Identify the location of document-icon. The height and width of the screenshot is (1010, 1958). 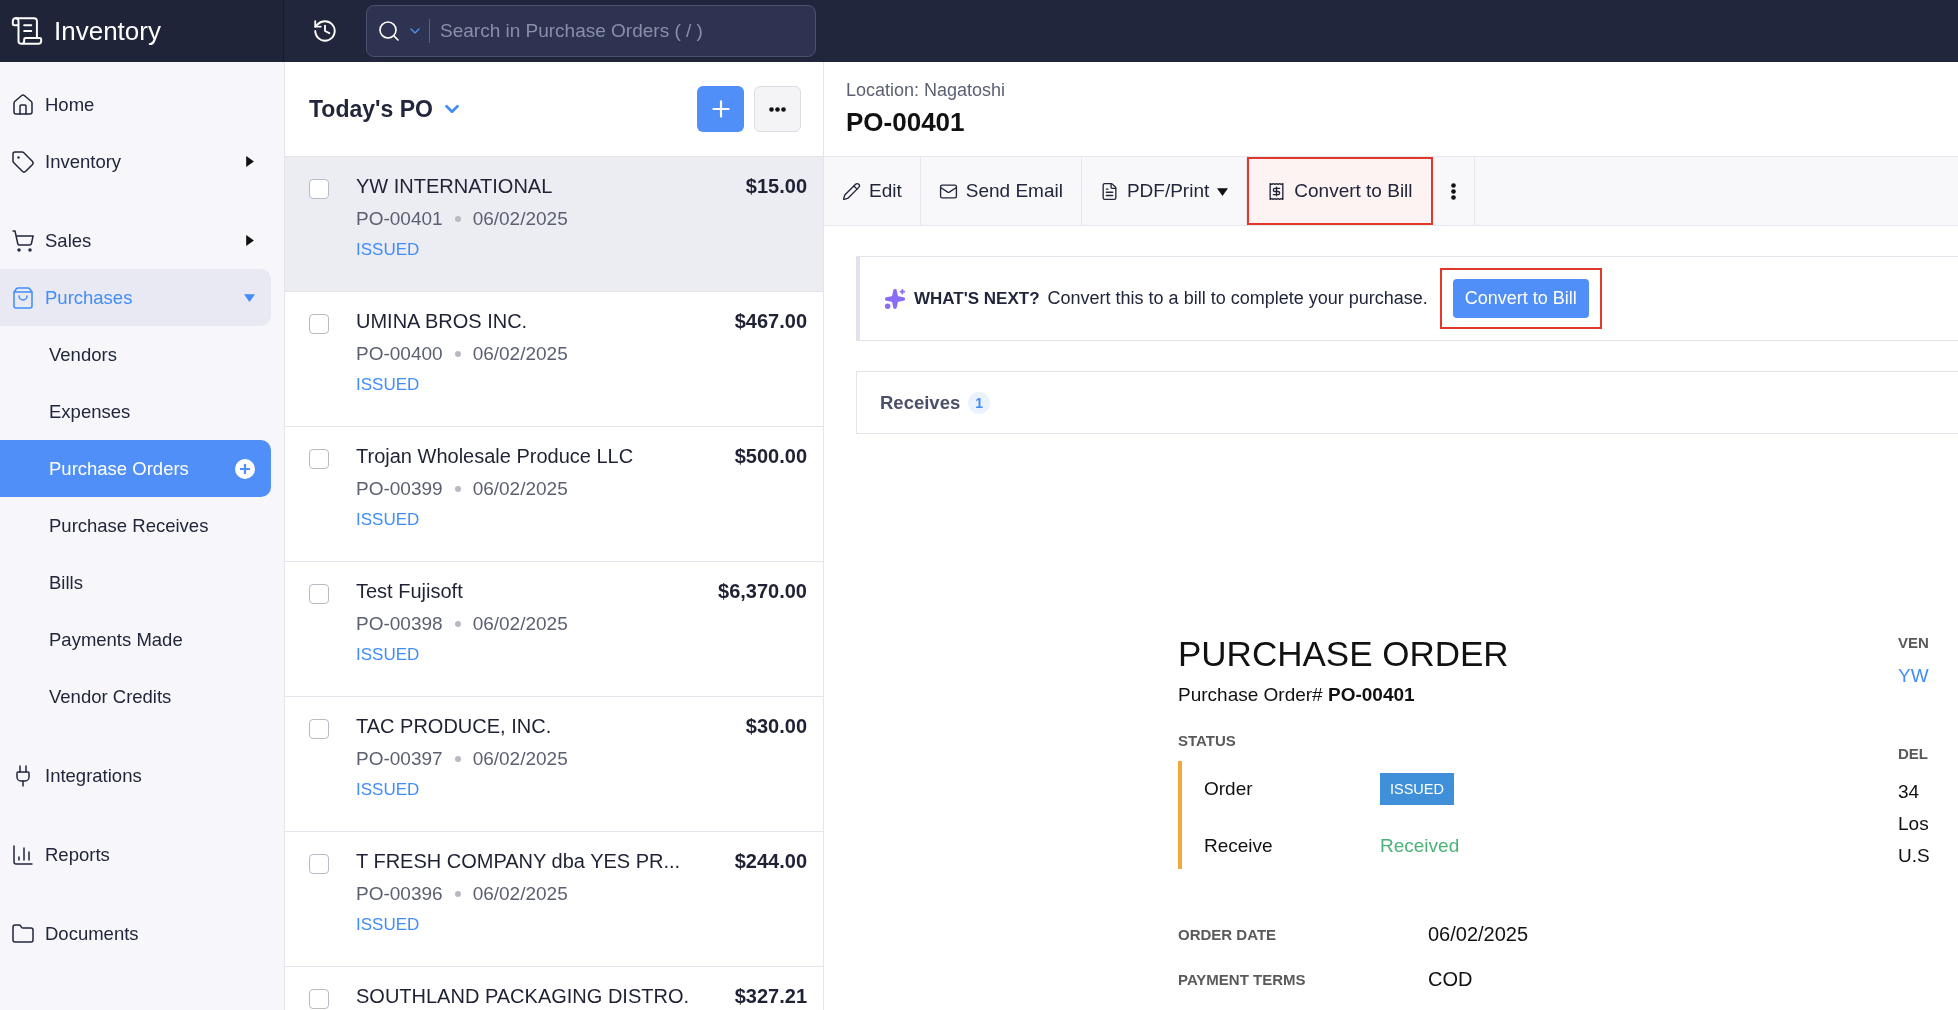
(1109, 191).